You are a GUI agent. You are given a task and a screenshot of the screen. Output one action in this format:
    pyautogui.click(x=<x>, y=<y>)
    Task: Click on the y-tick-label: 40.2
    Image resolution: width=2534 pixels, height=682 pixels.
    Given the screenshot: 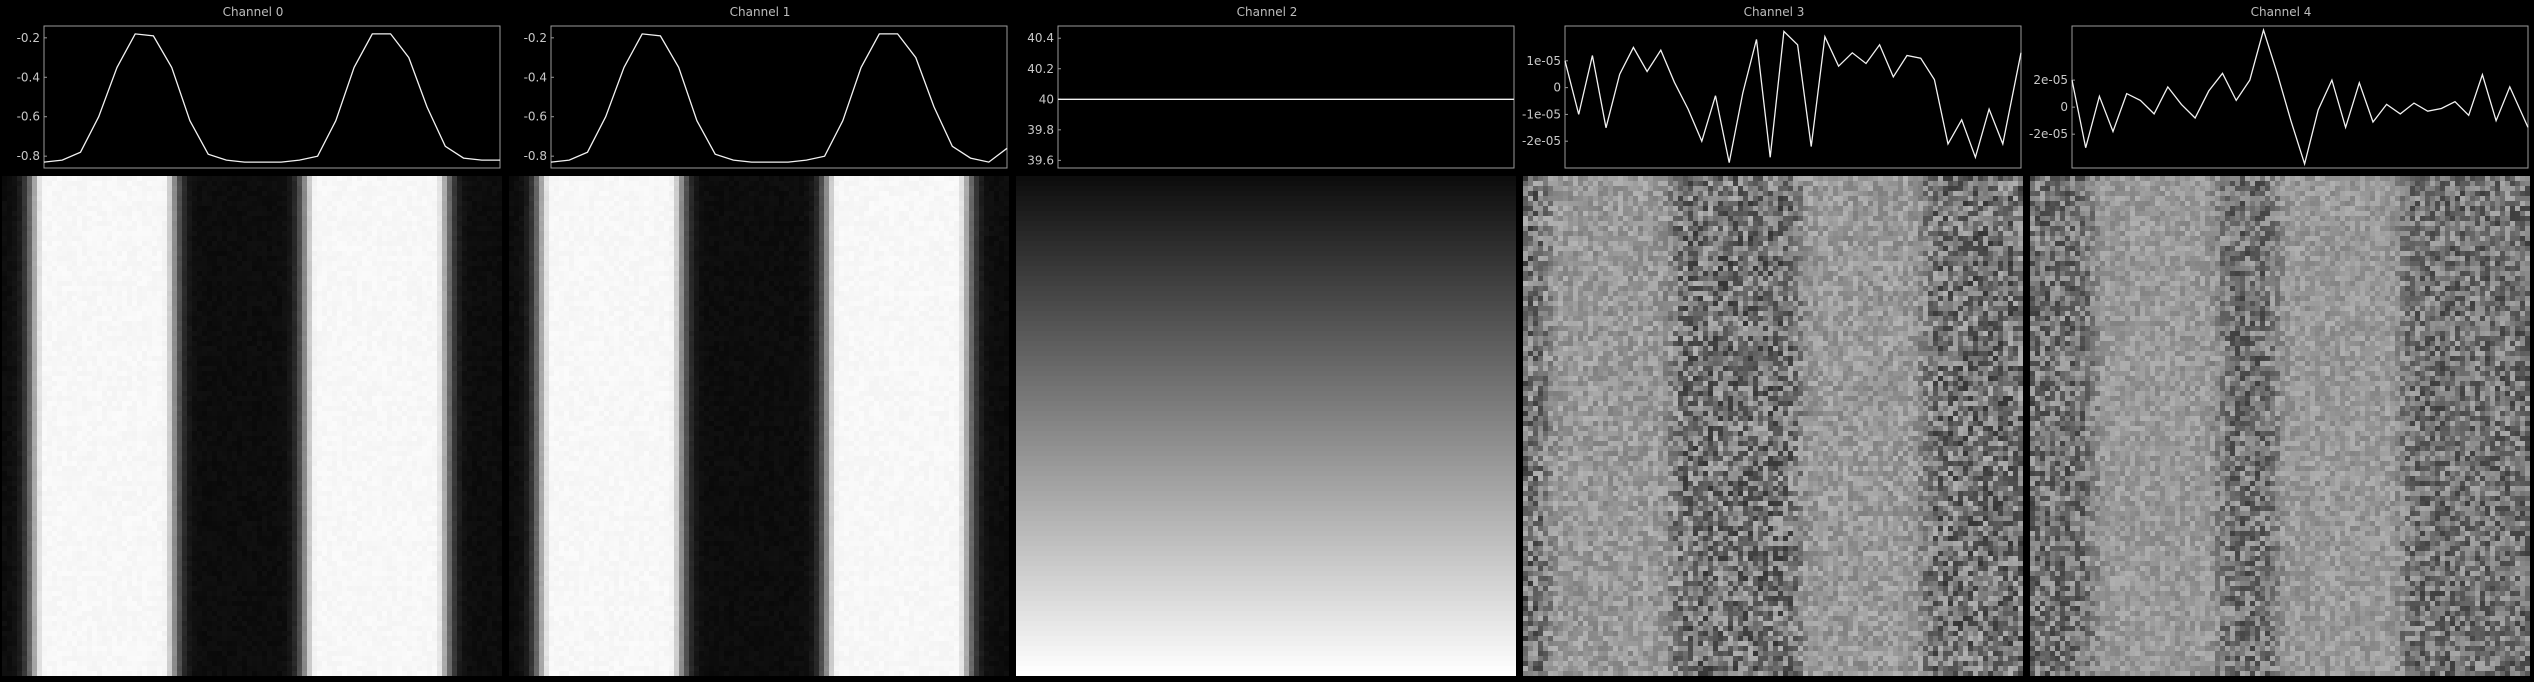 What is the action you would take?
    pyautogui.click(x=1040, y=69)
    